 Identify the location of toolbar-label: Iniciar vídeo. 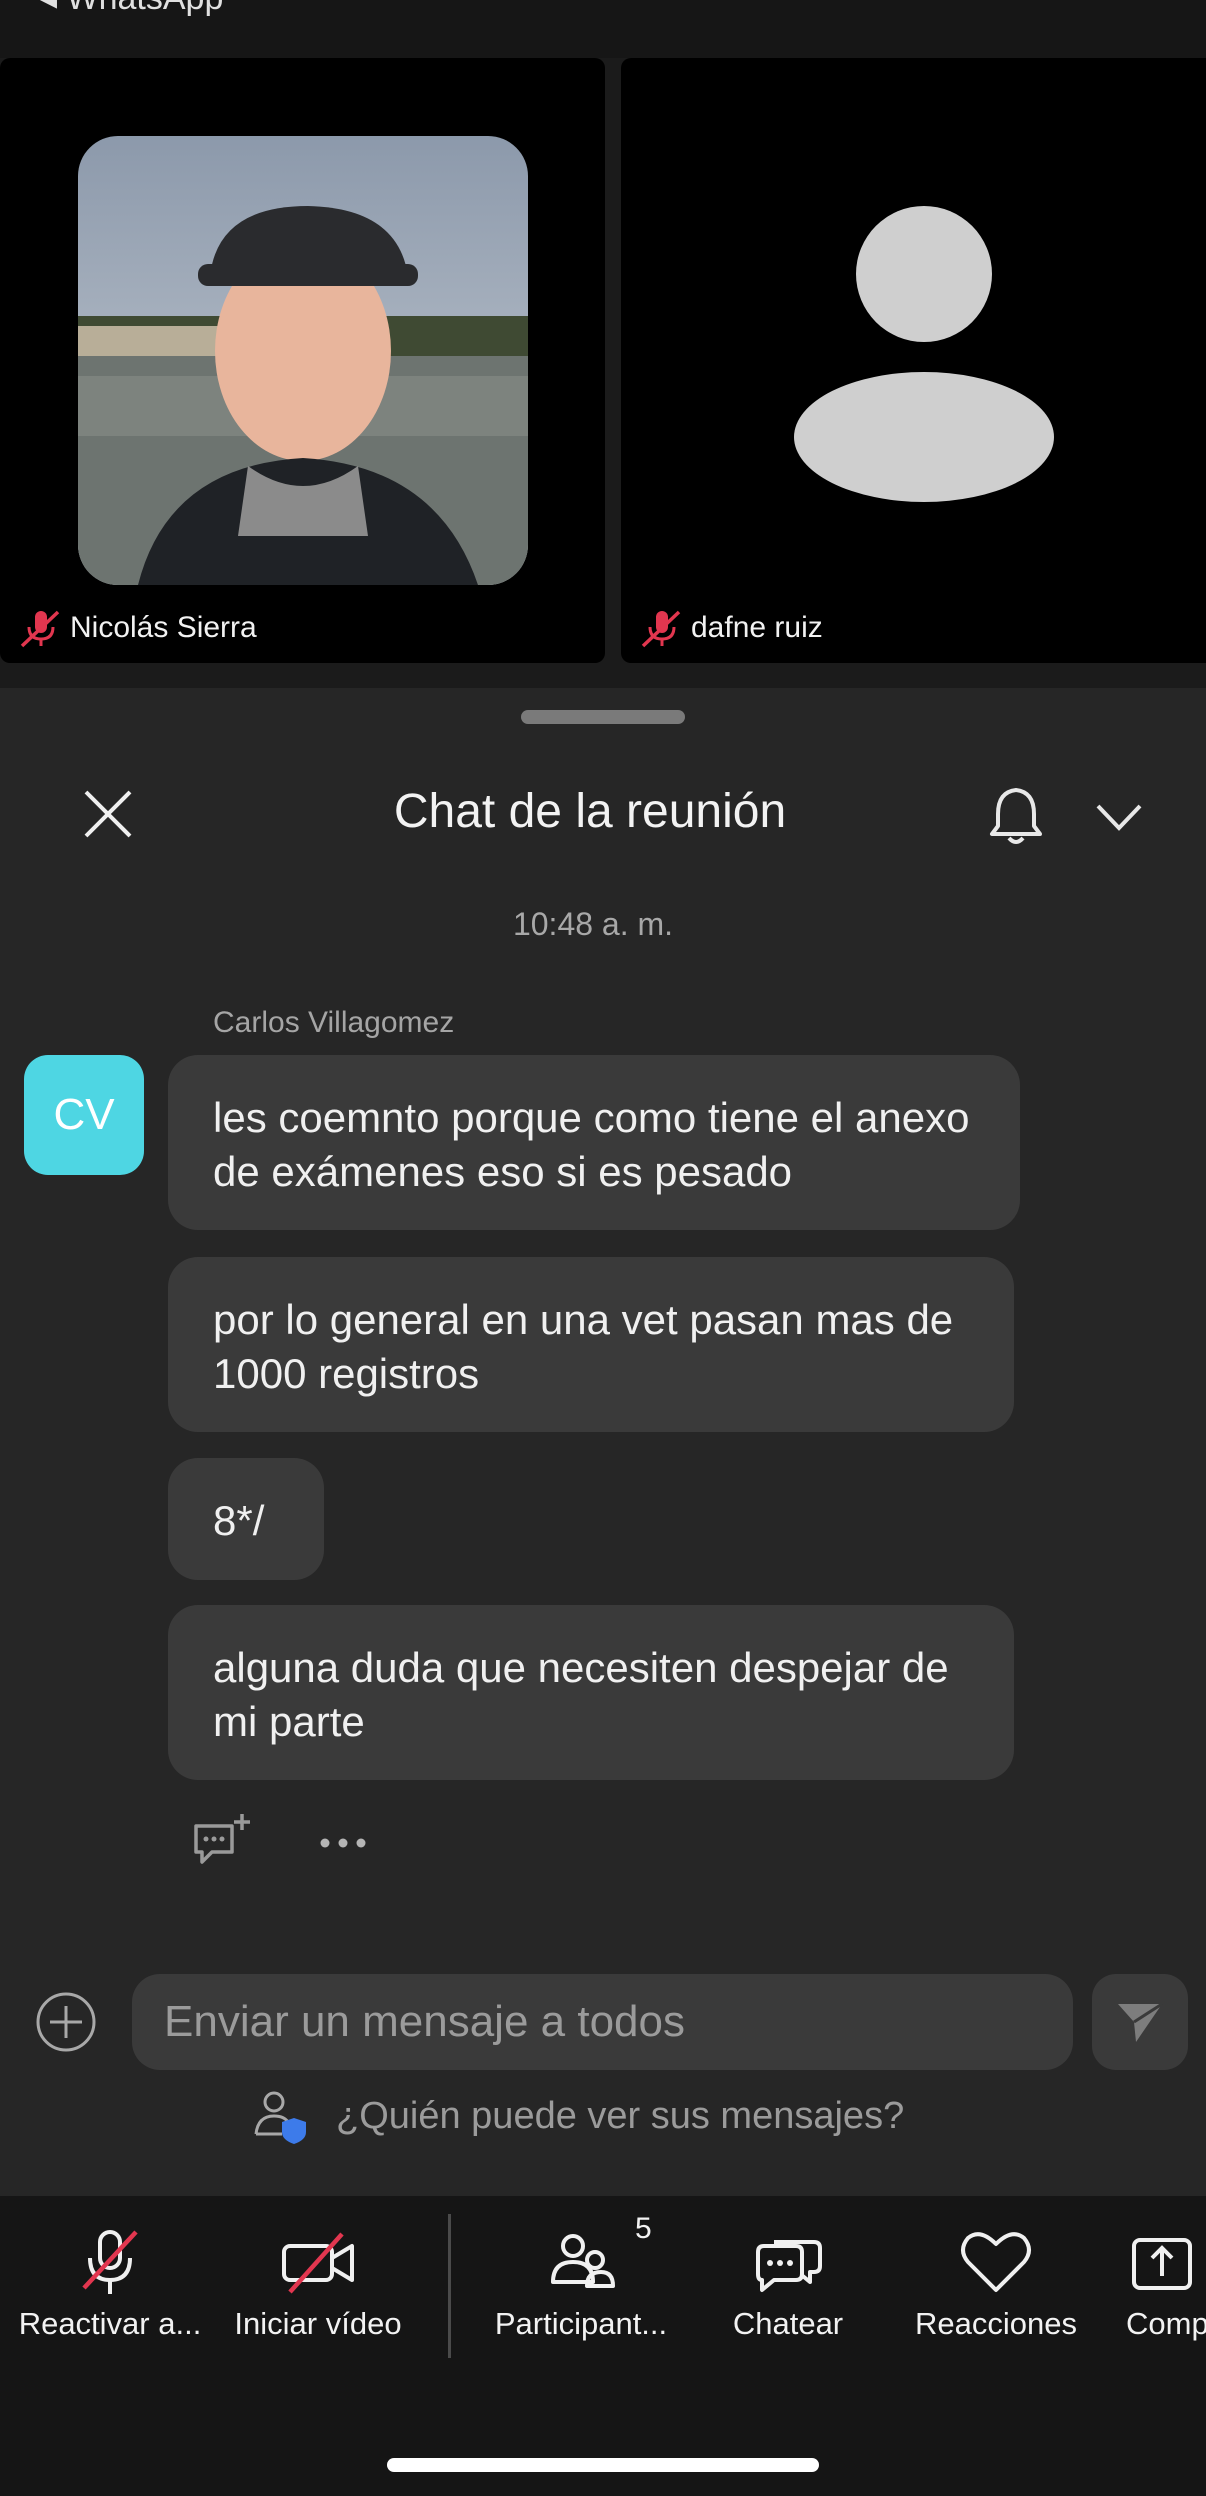
(318, 2323).